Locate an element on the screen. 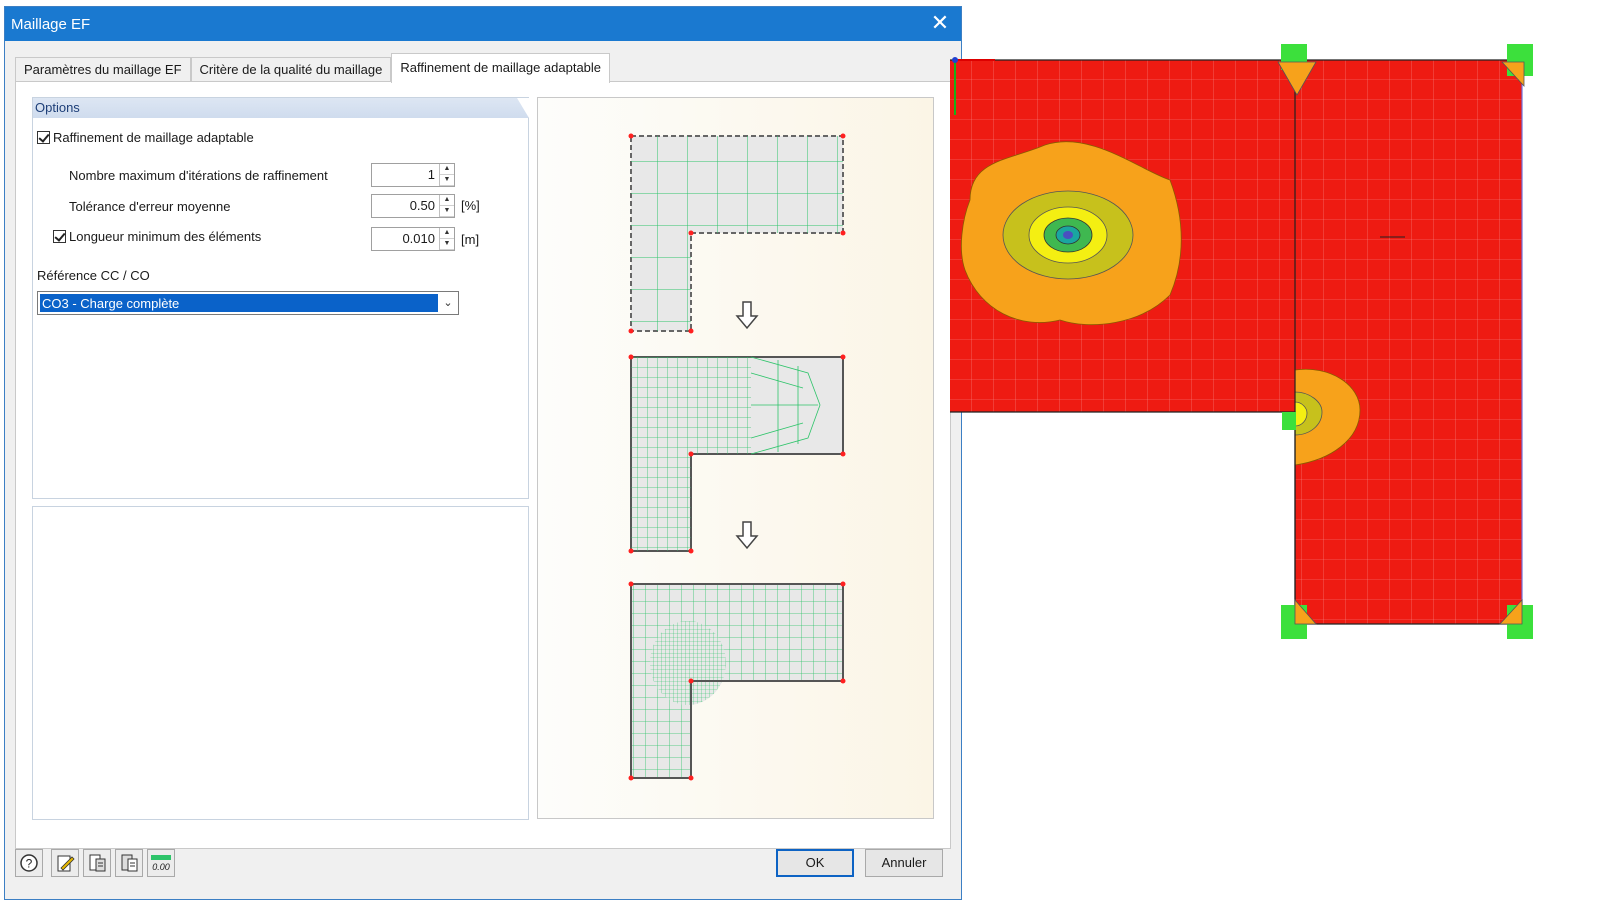 This screenshot has width=1600, height=900. reference-combo: CO3 - Charge complète ⌄ is located at coordinates (248, 303).